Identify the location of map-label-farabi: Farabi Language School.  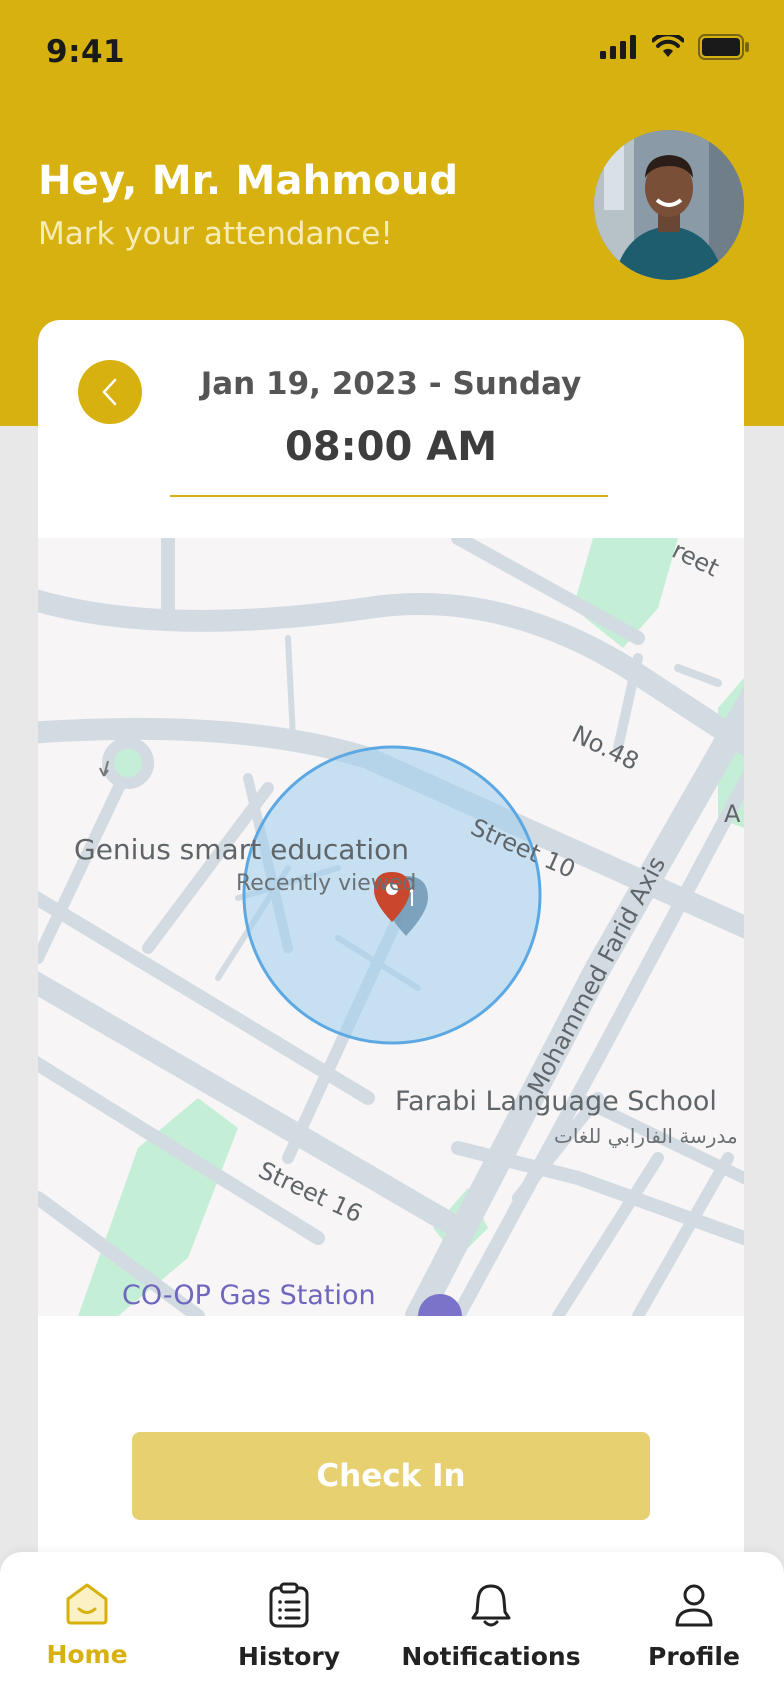
(556, 1101).